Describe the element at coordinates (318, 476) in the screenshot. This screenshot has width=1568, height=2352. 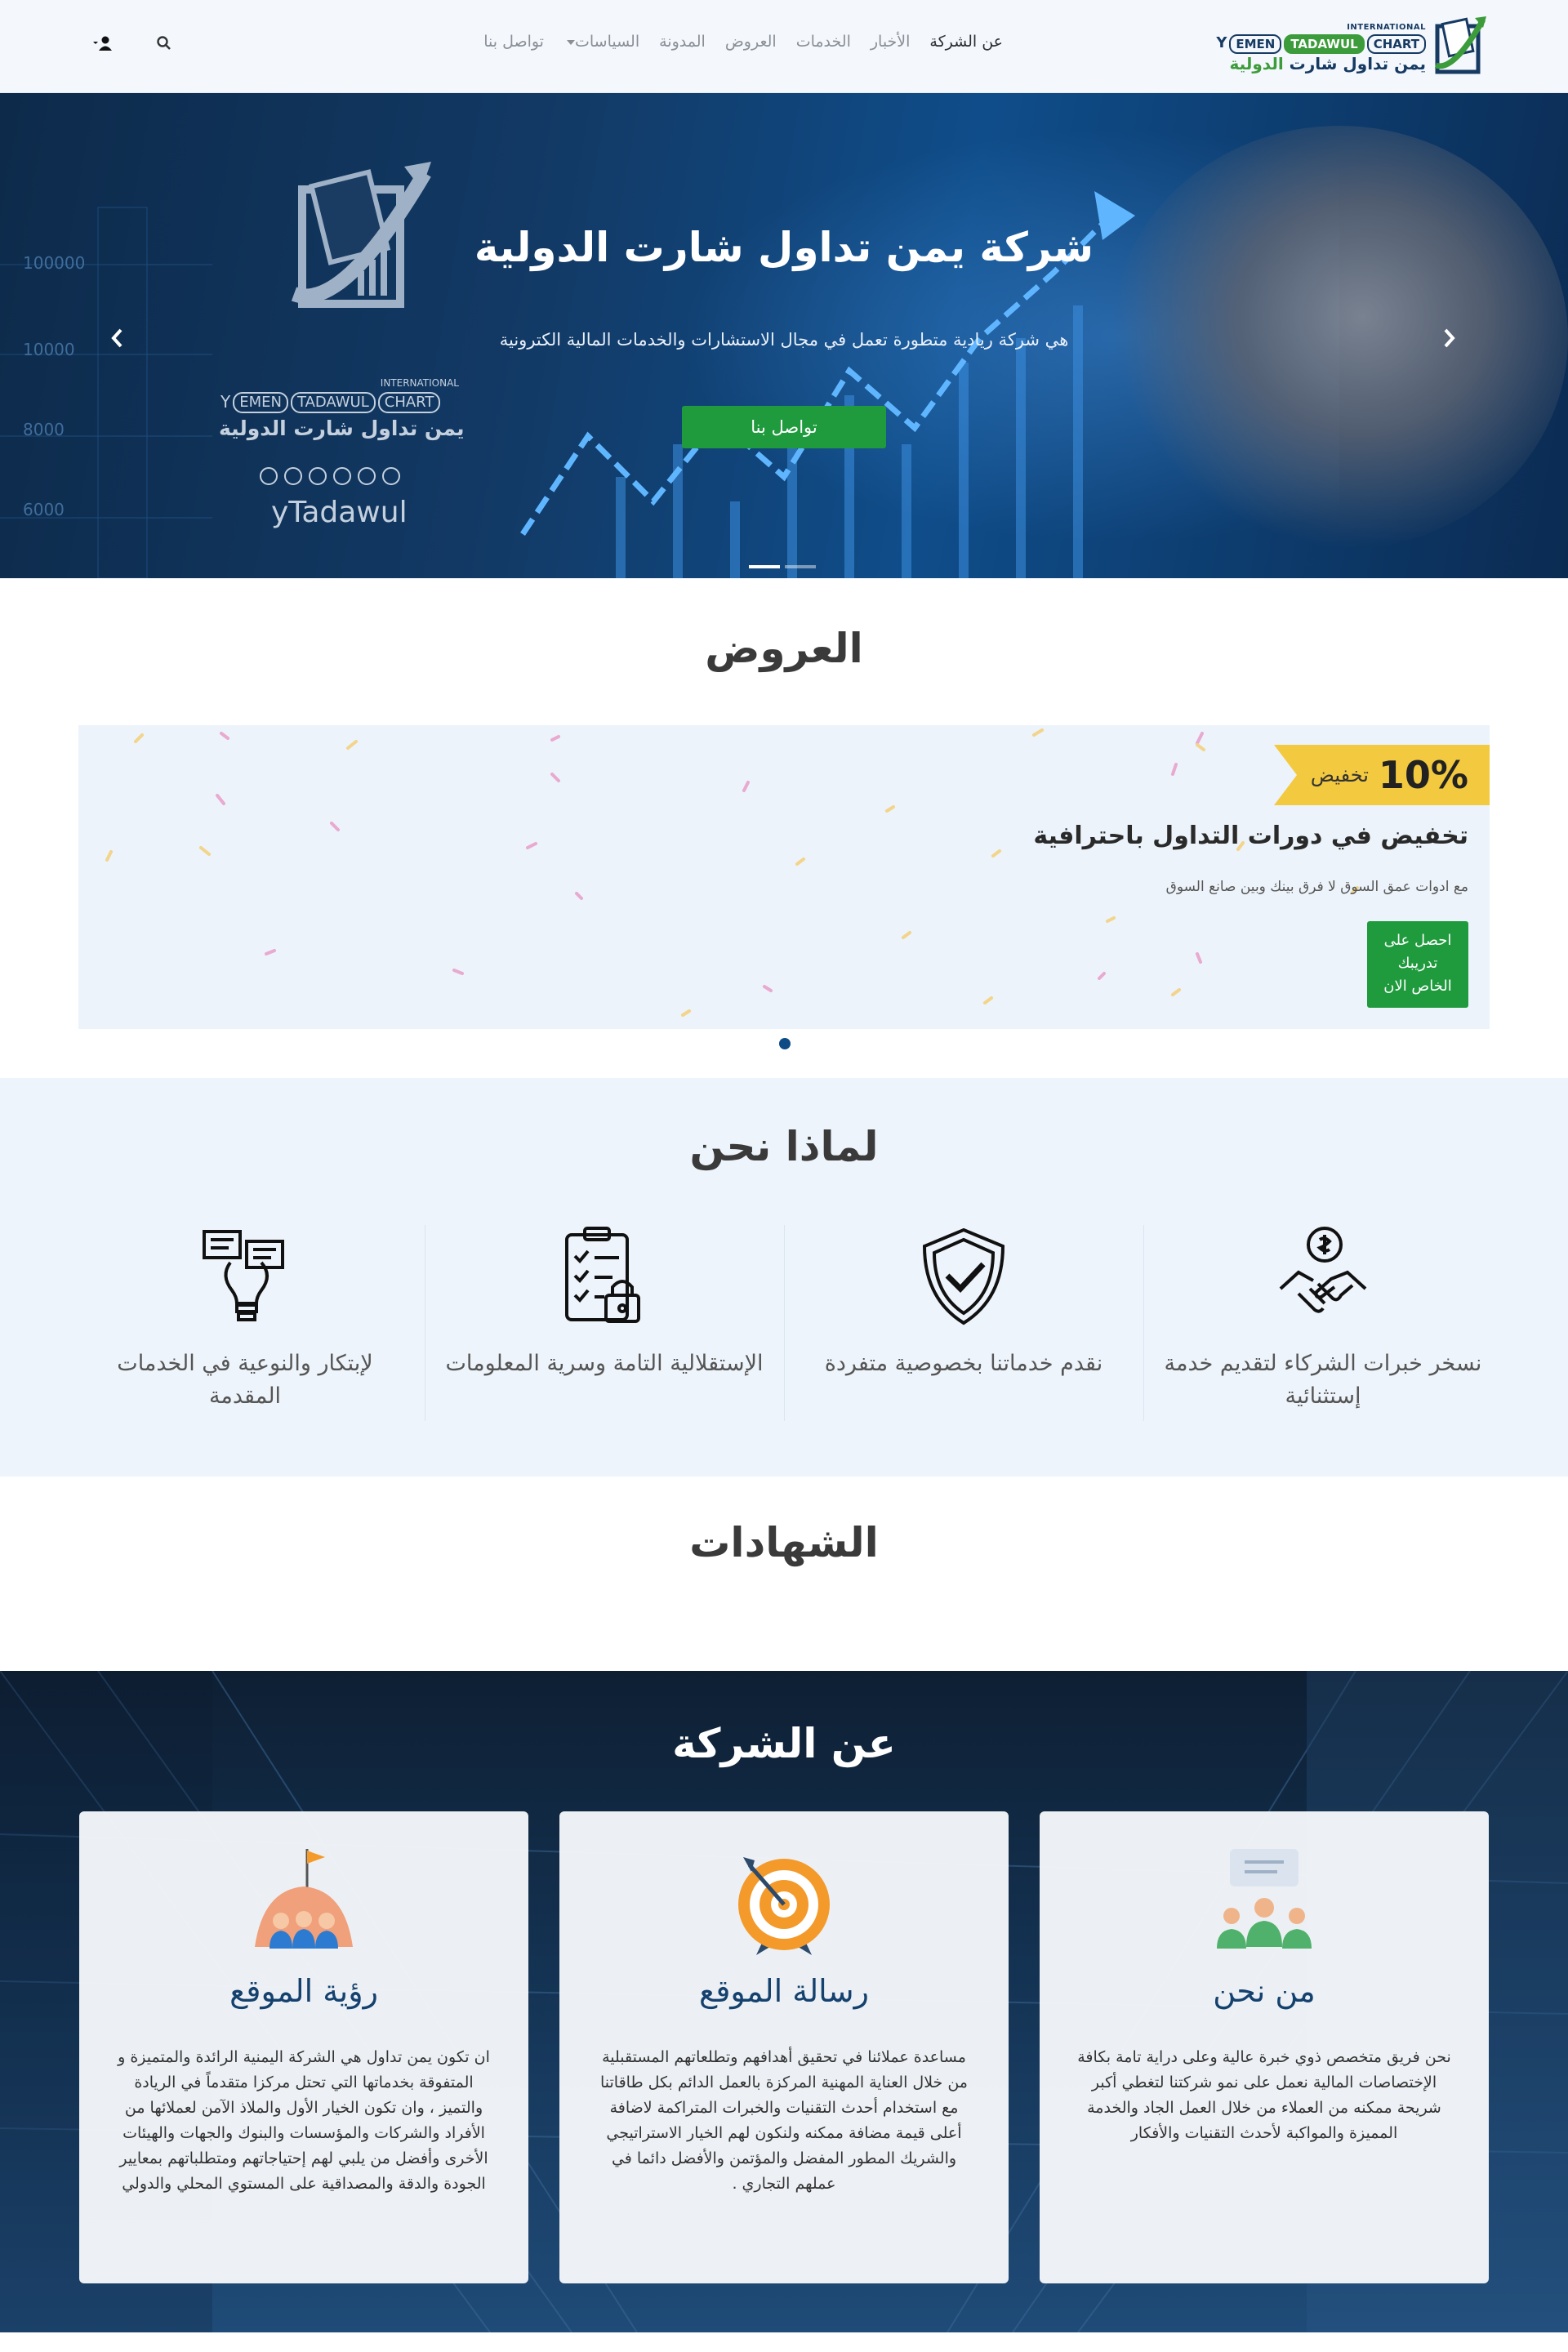
I see `instagram-icon` at that location.